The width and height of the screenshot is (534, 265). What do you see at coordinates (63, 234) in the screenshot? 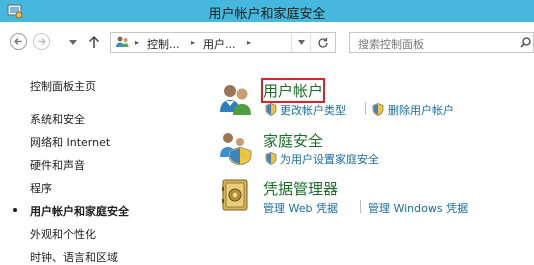
I see `sidebar-item-appearance: 外观和个性化` at bounding box center [63, 234].